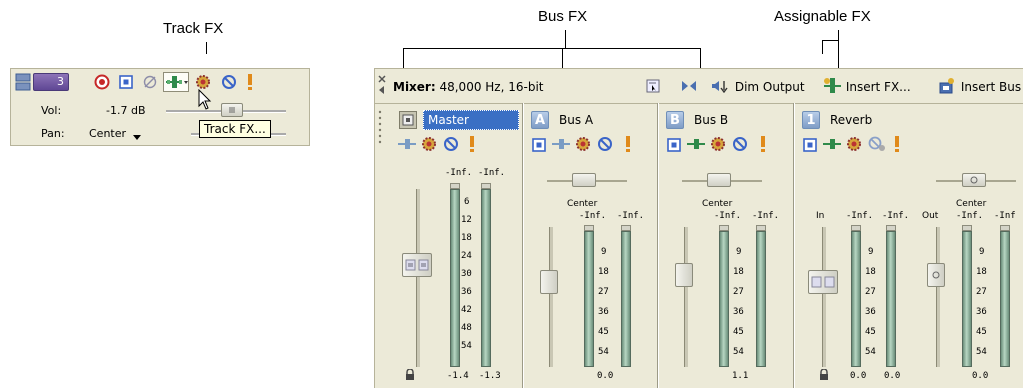 This screenshot has width=1023, height=388. Describe the element at coordinates (981, 292) in the screenshot. I see `reverb-out-tick: 27` at that location.